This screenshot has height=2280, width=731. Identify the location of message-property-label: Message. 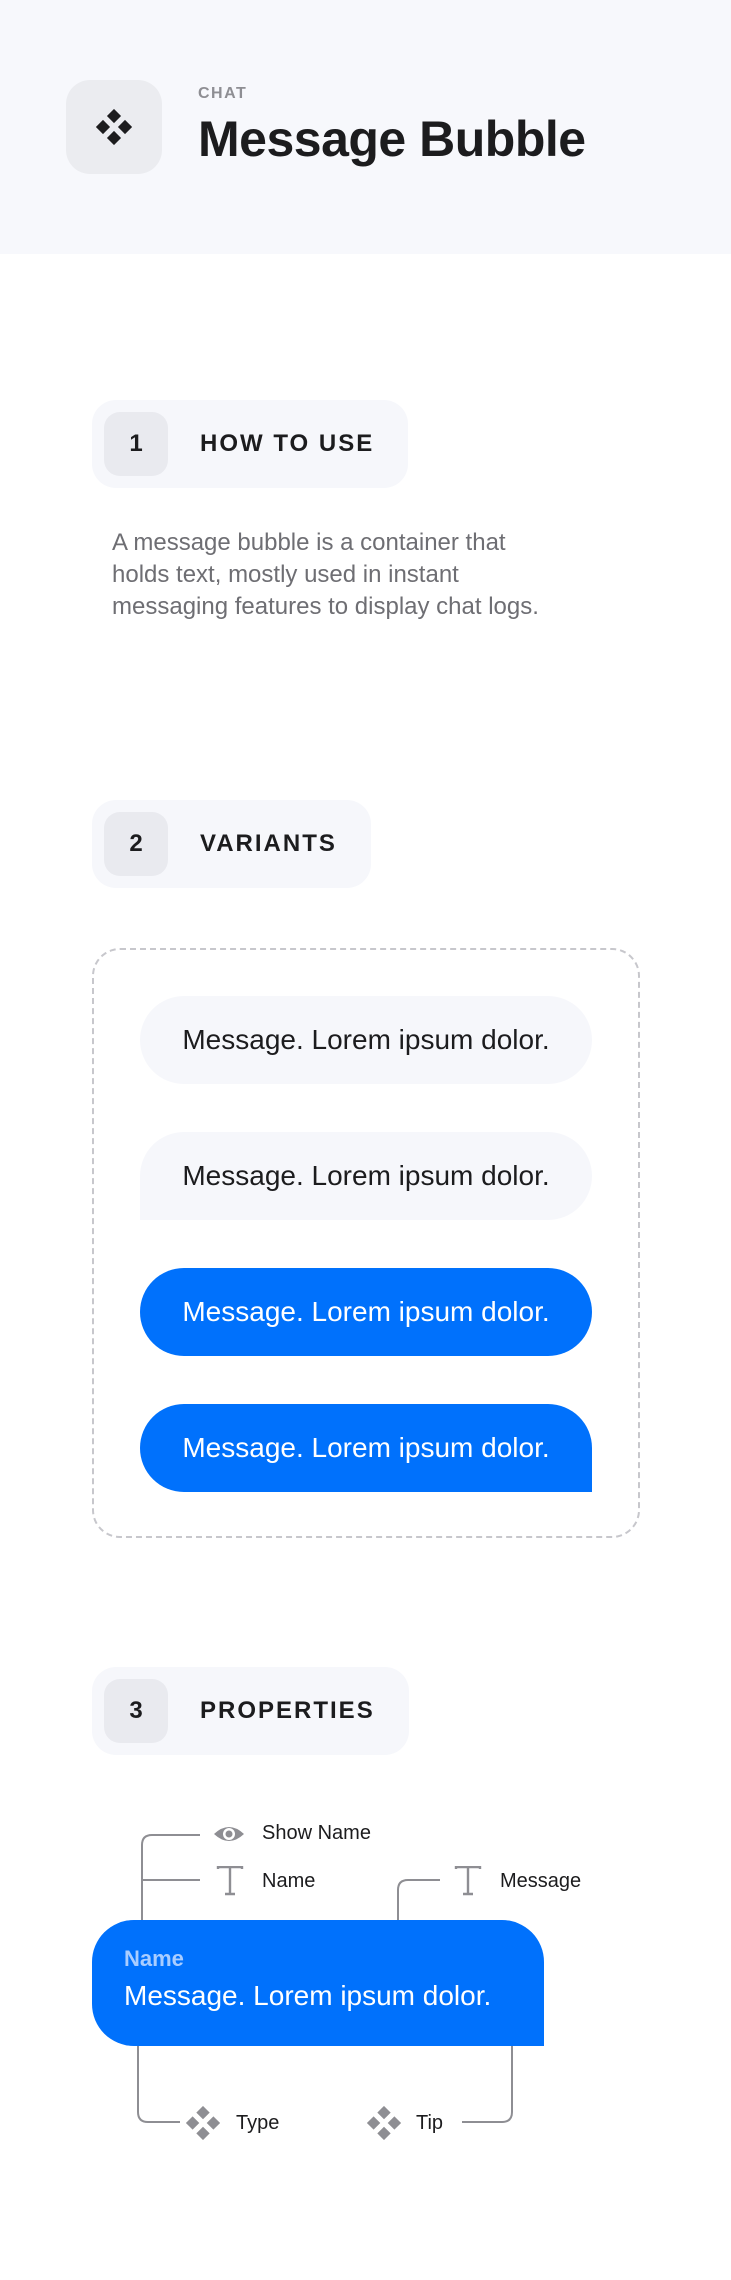
(541, 1881).